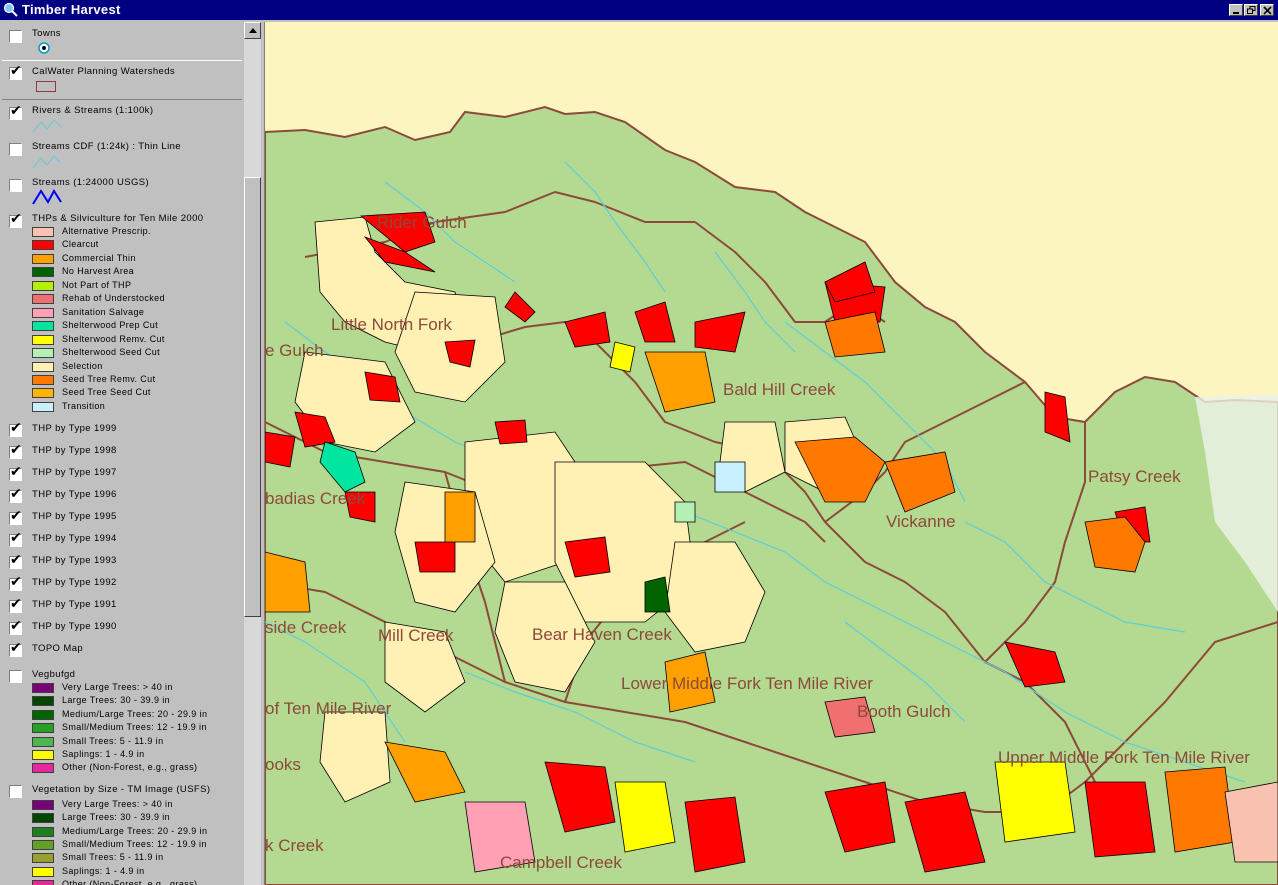 This screenshot has height=885, width=1278. What do you see at coordinates (74, 450) in the screenshot?
I see `layer-label: THP by Type 1998` at bounding box center [74, 450].